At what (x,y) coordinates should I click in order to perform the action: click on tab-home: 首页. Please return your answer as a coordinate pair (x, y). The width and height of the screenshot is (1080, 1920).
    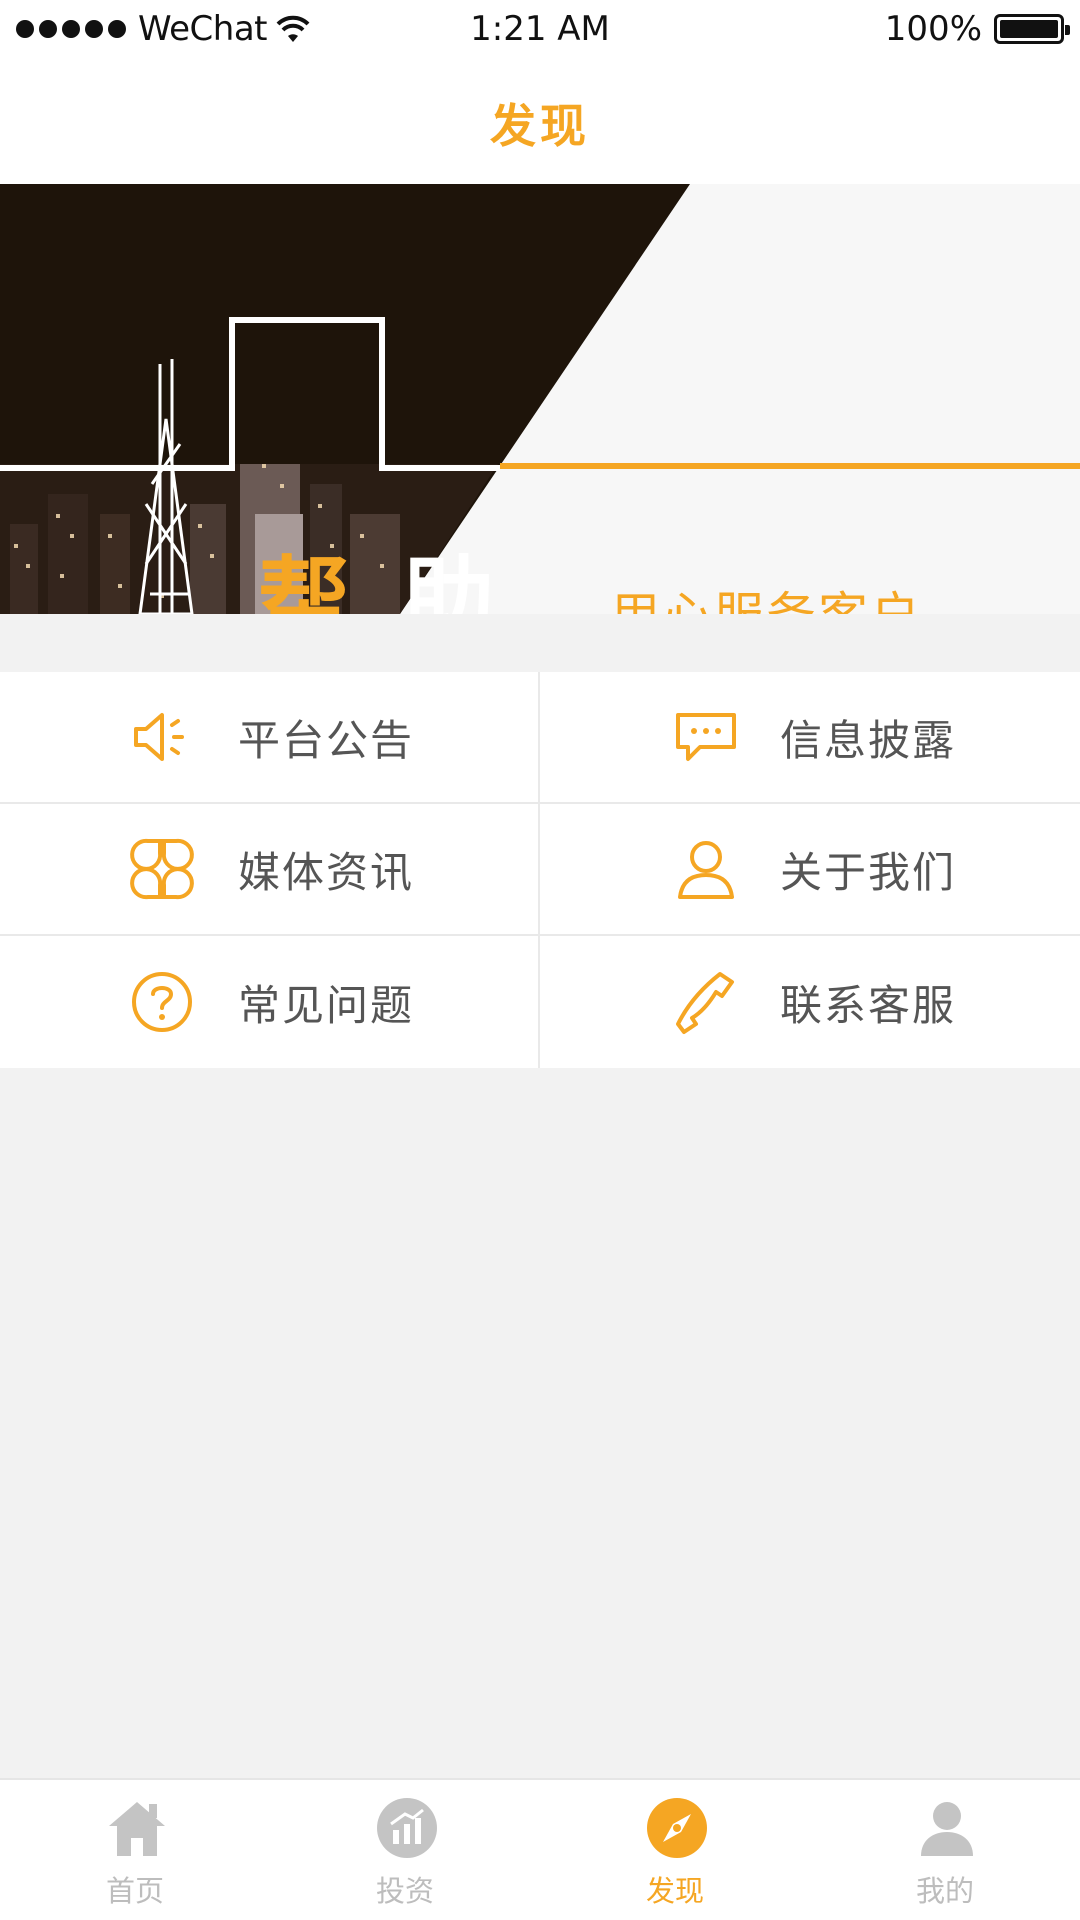
    Looking at the image, I should click on (135, 1850).